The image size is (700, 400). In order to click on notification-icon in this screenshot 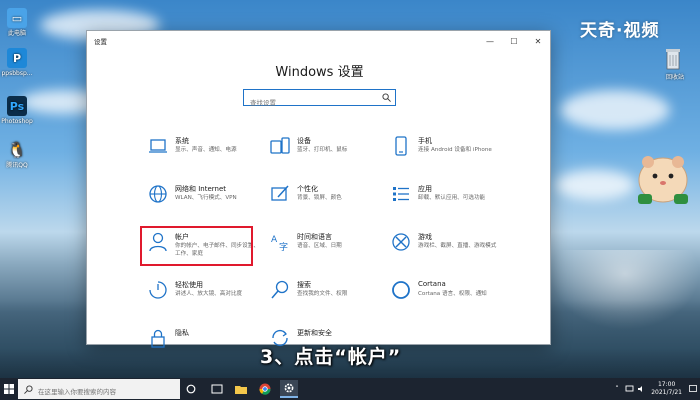, I will do `click(693, 388)`.